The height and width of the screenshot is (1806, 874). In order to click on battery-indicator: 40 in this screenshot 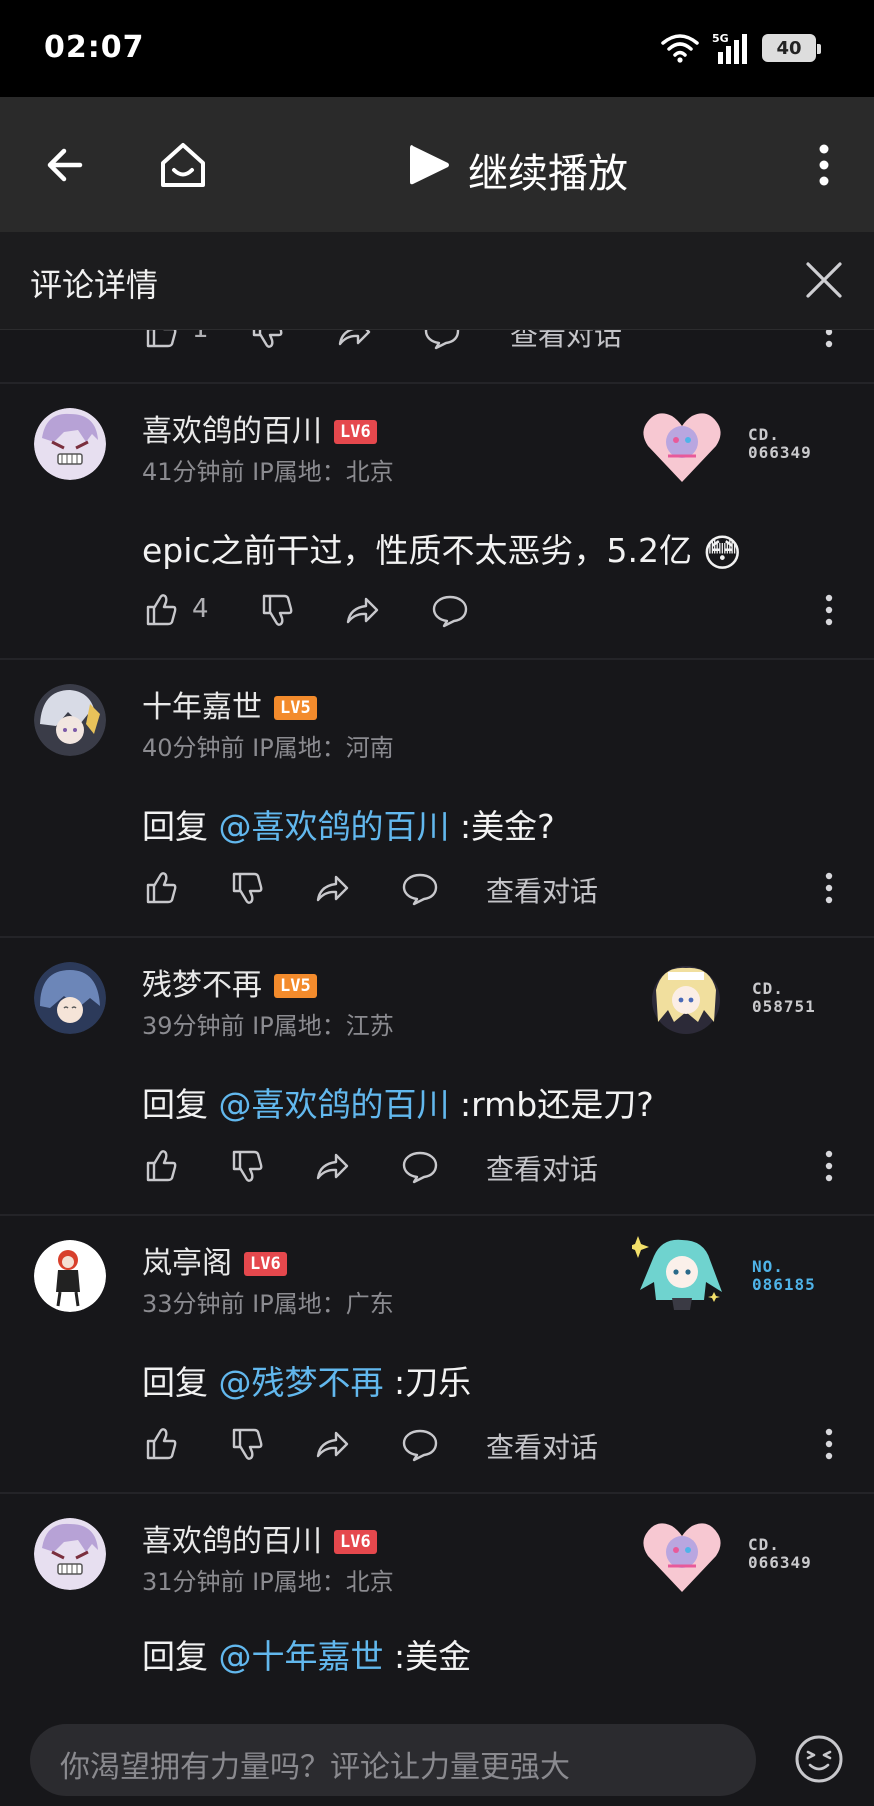, I will do `click(791, 48)`.